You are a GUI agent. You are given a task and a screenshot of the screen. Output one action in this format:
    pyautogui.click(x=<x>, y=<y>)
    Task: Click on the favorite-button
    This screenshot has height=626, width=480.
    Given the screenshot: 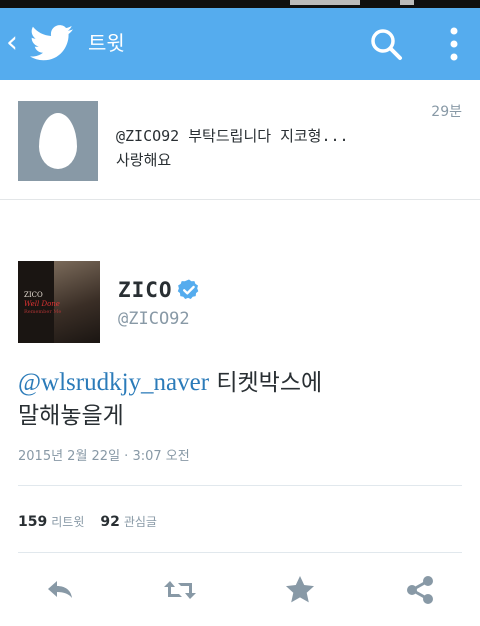 What is the action you would take?
    pyautogui.click(x=300, y=590)
    